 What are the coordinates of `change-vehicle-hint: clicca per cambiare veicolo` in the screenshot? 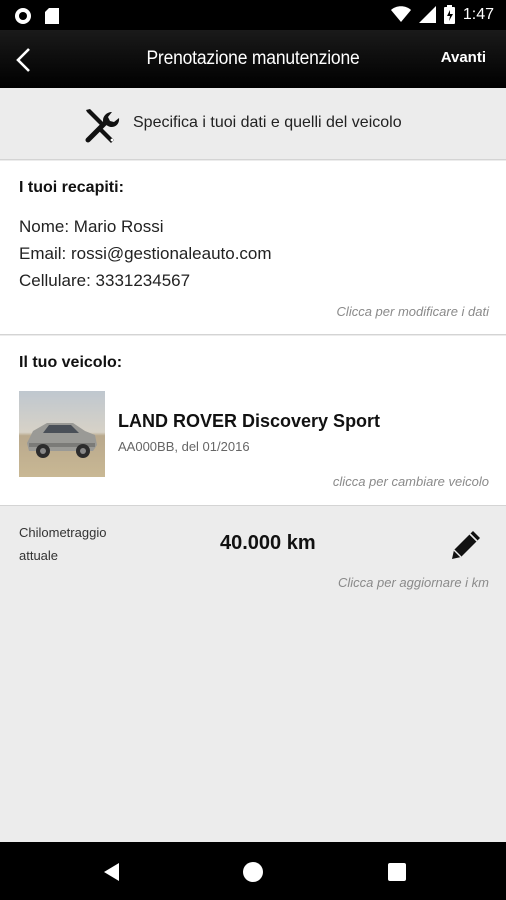 It's located at (411, 481).